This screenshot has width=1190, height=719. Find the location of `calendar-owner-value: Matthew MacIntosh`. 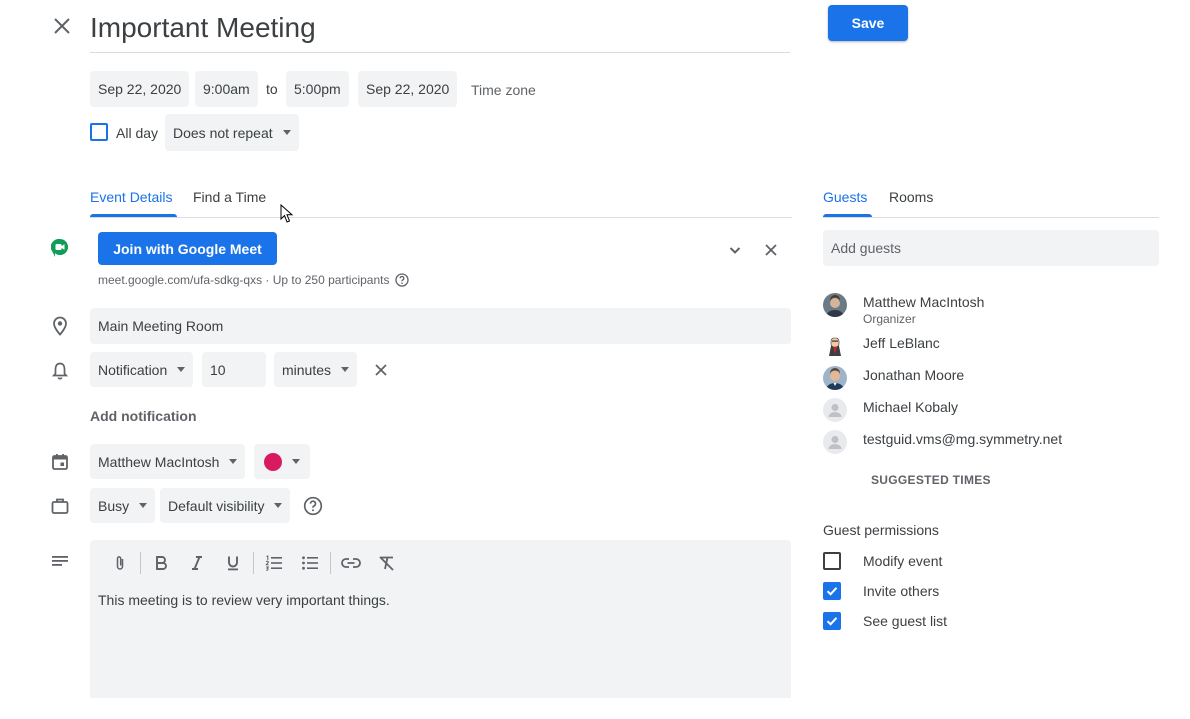

calendar-owner-value: Matthew MacIntosh is located at coordinates (159, 461).